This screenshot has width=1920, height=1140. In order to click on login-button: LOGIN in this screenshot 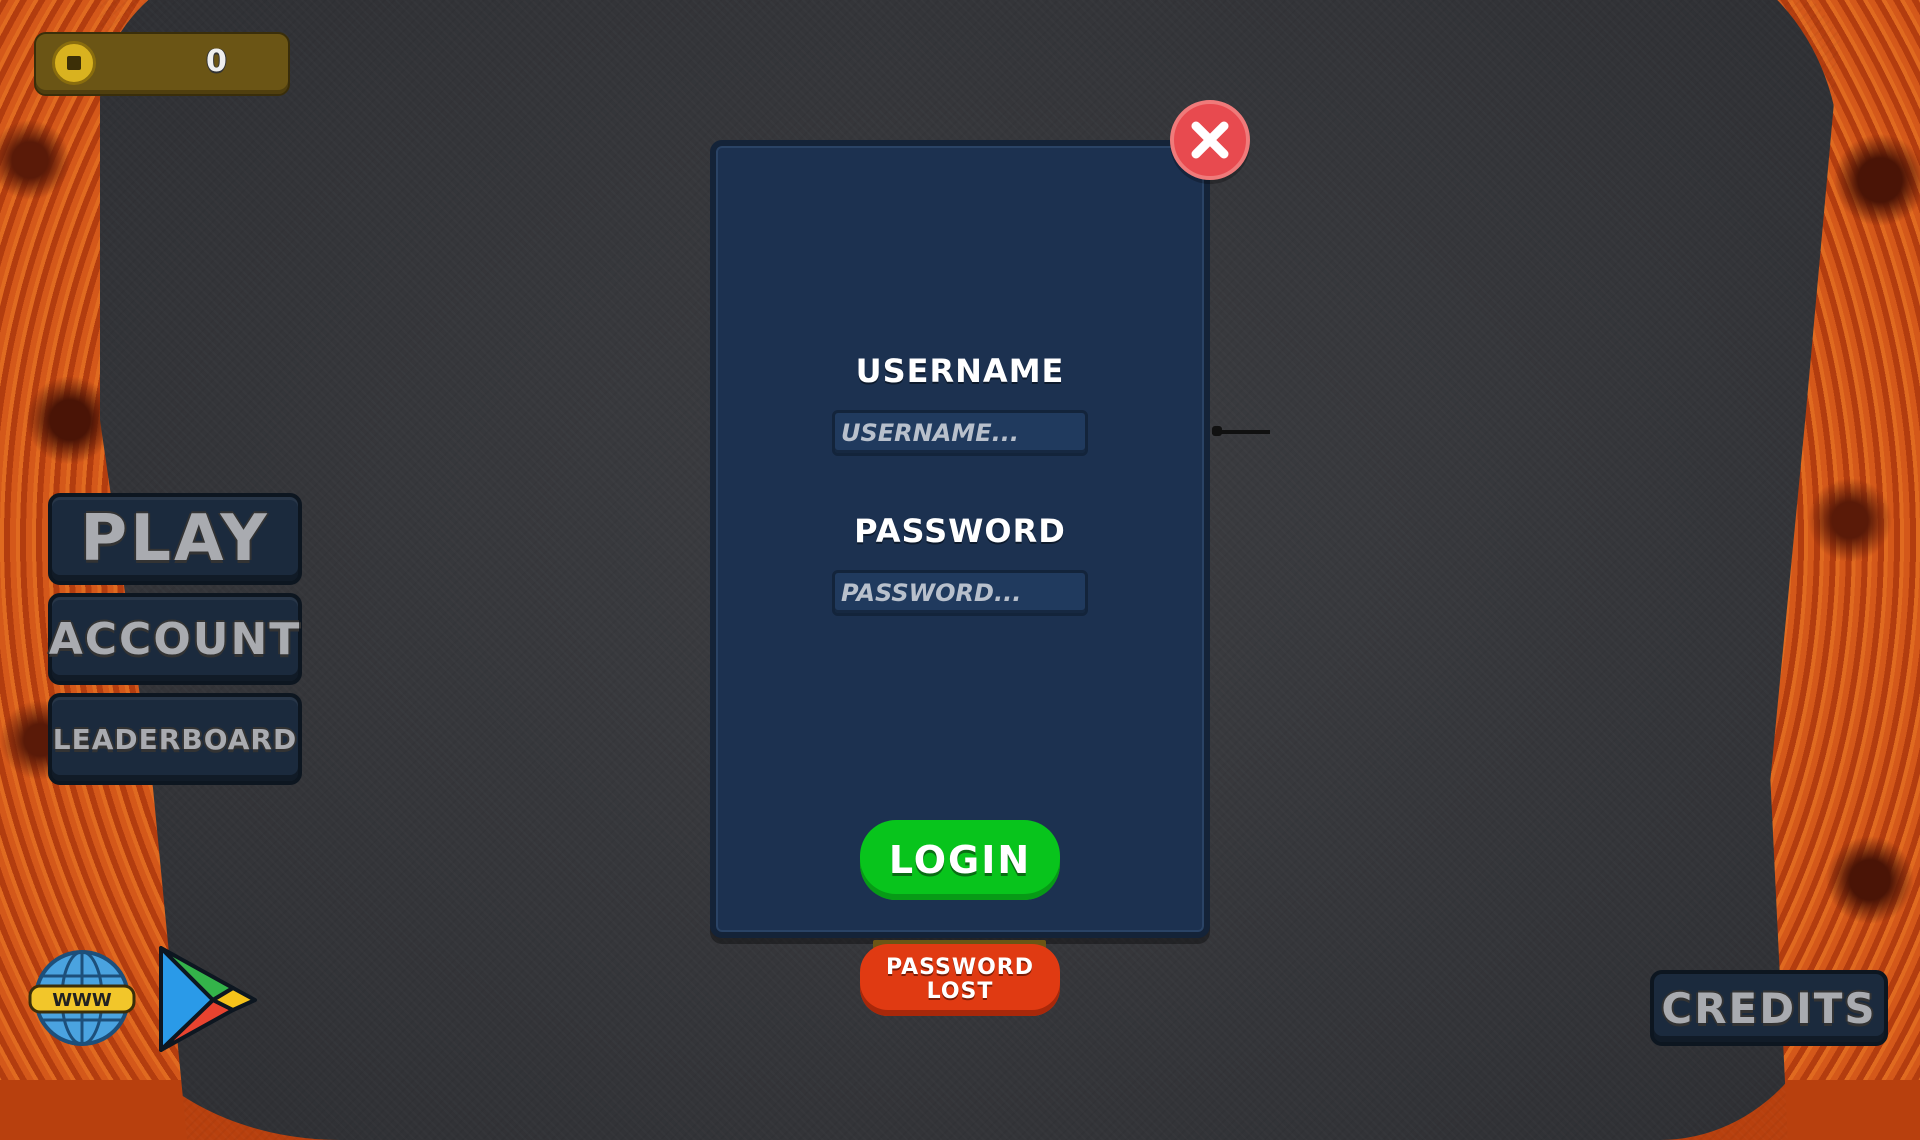, I will do `click(960, 860)`.